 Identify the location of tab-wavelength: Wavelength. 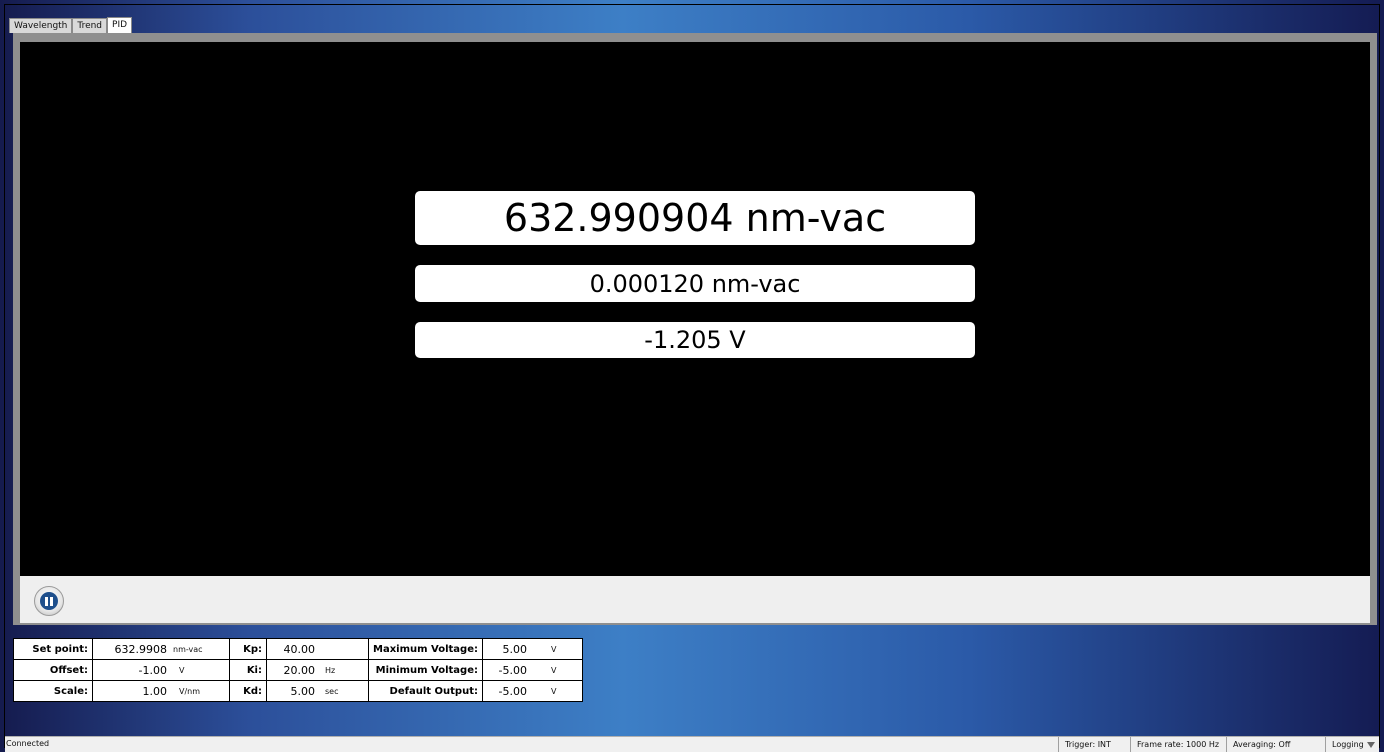
(41, 25).